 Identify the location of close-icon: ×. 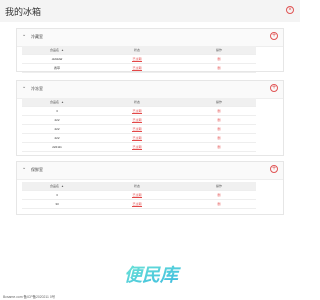
(290, 10).